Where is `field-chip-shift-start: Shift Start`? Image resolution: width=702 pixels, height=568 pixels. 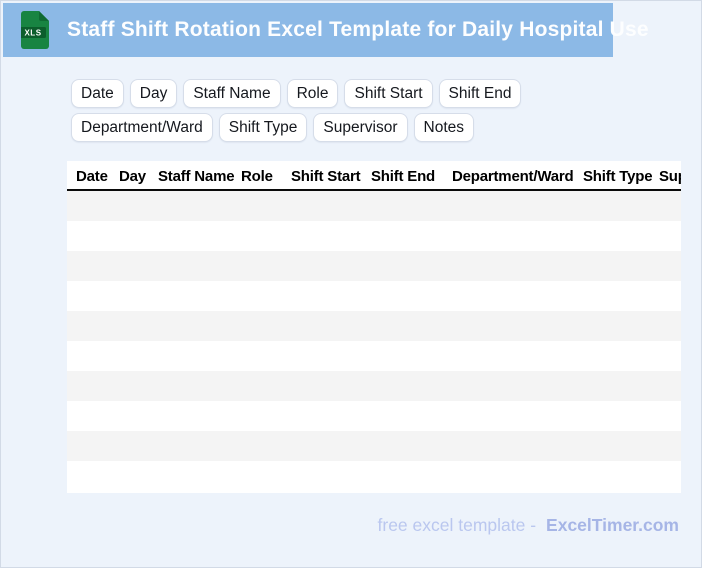 field-chip-shift-start: Shift Start is located at coordinates (388, 93).